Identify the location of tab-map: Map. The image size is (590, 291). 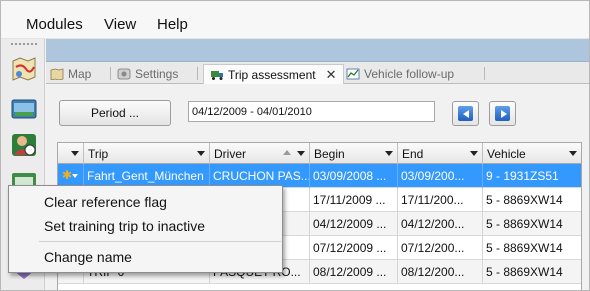
(70, 74).